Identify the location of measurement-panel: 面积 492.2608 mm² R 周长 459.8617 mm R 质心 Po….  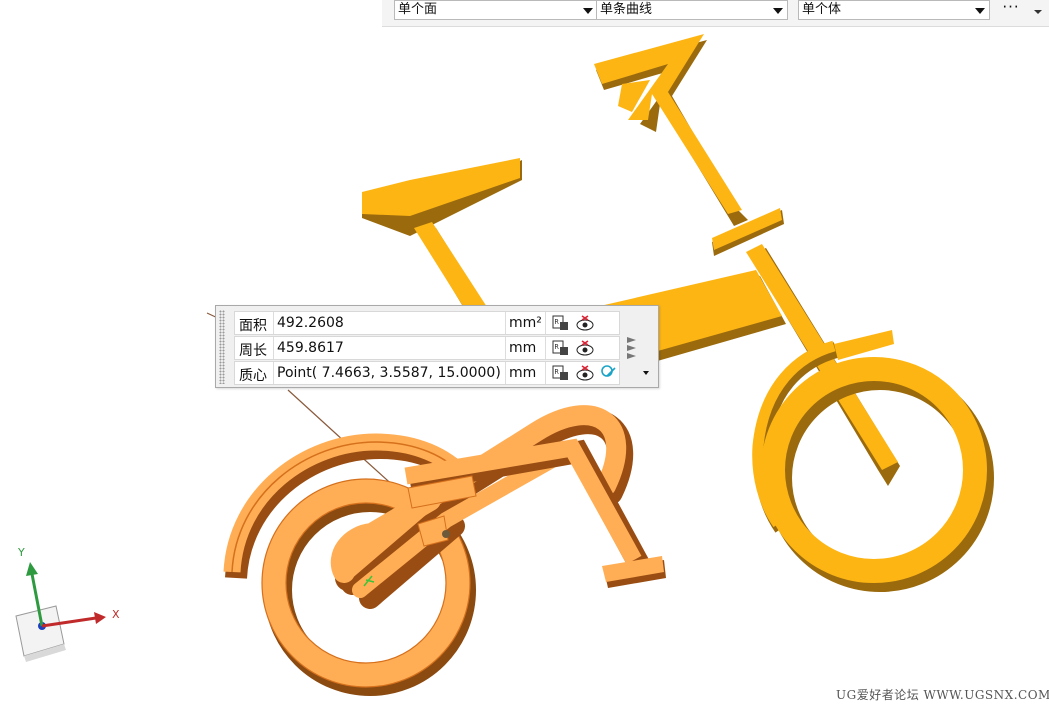
(437, 346).